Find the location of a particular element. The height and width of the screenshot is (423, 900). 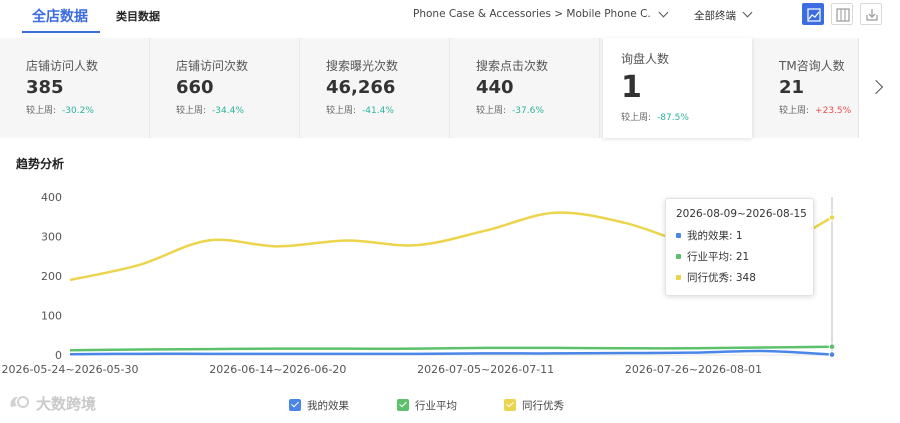

legend-label: 我的效果 is located at coordinates (328, 406).